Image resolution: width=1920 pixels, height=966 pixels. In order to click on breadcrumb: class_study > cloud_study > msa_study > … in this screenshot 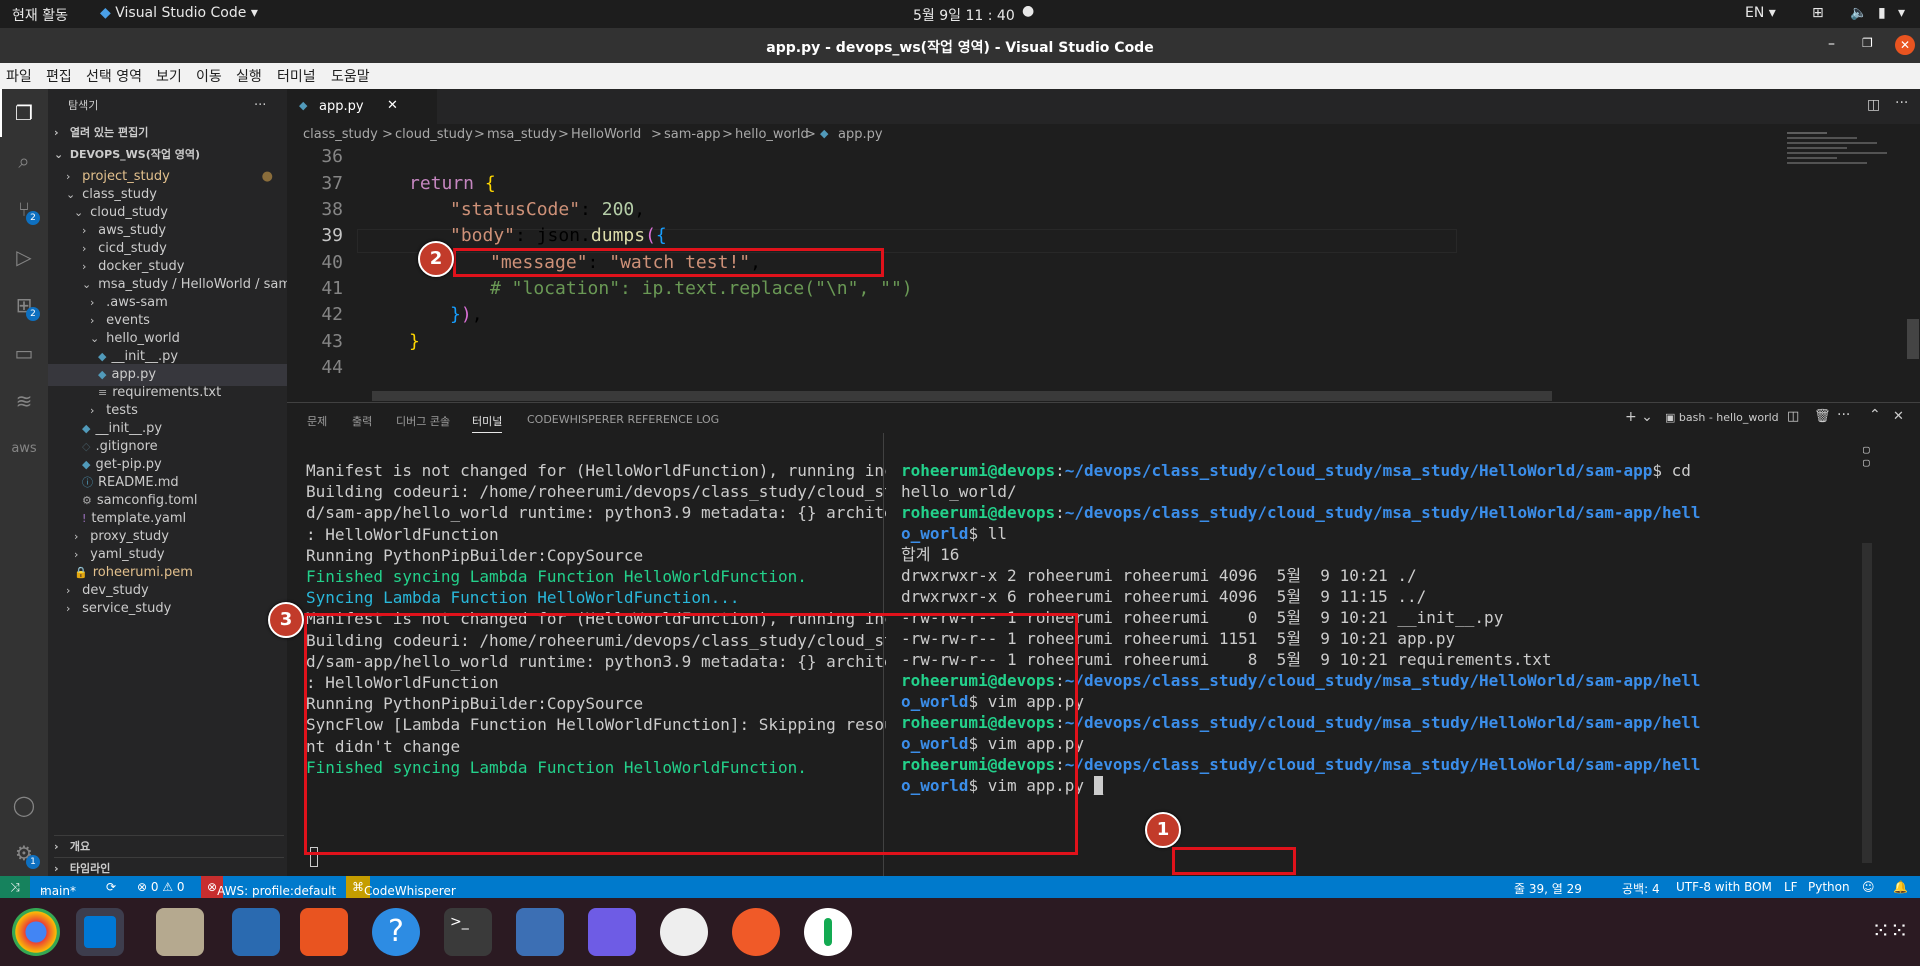, I will do `click(1103, 135)`.